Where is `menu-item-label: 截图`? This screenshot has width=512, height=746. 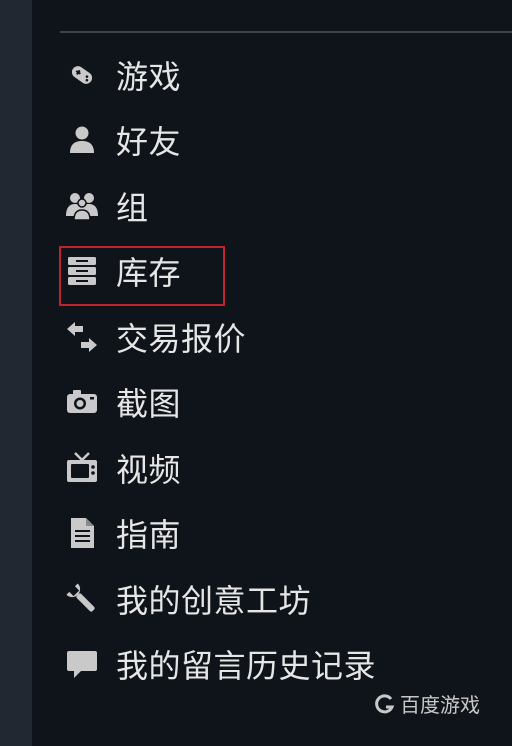
menu-item-label: 截图 is located at coordinates (149, 404).